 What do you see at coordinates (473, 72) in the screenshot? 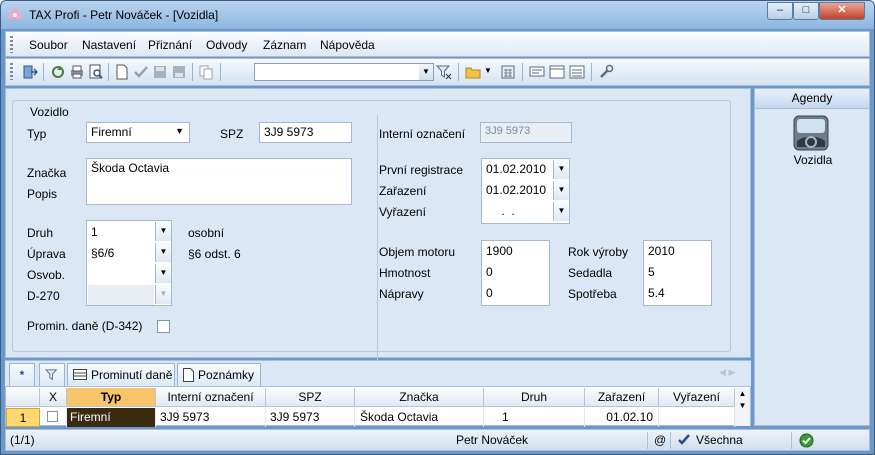
I see `folder-icon` at bounding box center [473, 72].